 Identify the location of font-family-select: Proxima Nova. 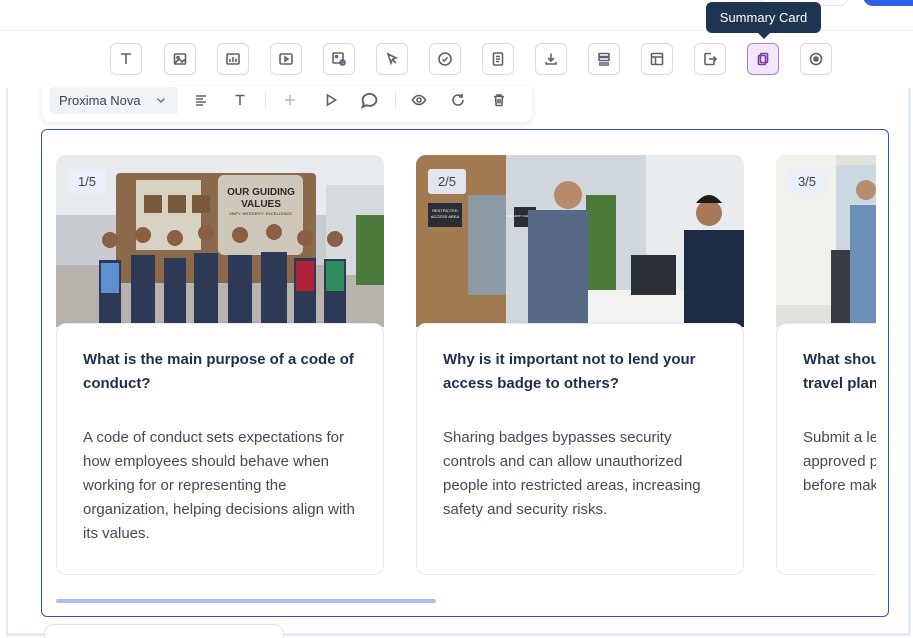
(114, 100).